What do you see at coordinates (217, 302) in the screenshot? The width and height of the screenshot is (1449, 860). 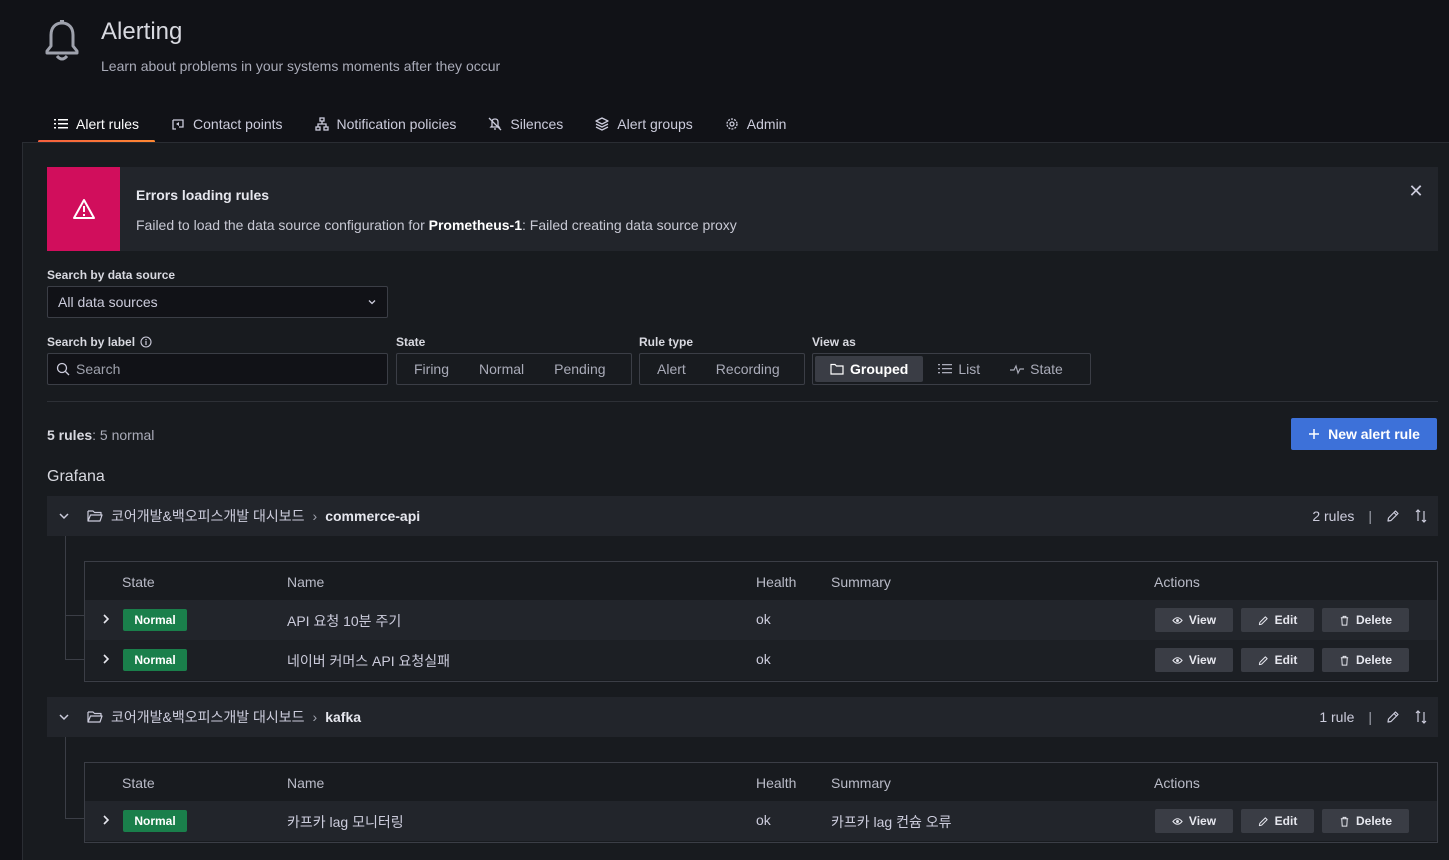 I see `datasource-select: All data sources` at bounding box center [217, 302].